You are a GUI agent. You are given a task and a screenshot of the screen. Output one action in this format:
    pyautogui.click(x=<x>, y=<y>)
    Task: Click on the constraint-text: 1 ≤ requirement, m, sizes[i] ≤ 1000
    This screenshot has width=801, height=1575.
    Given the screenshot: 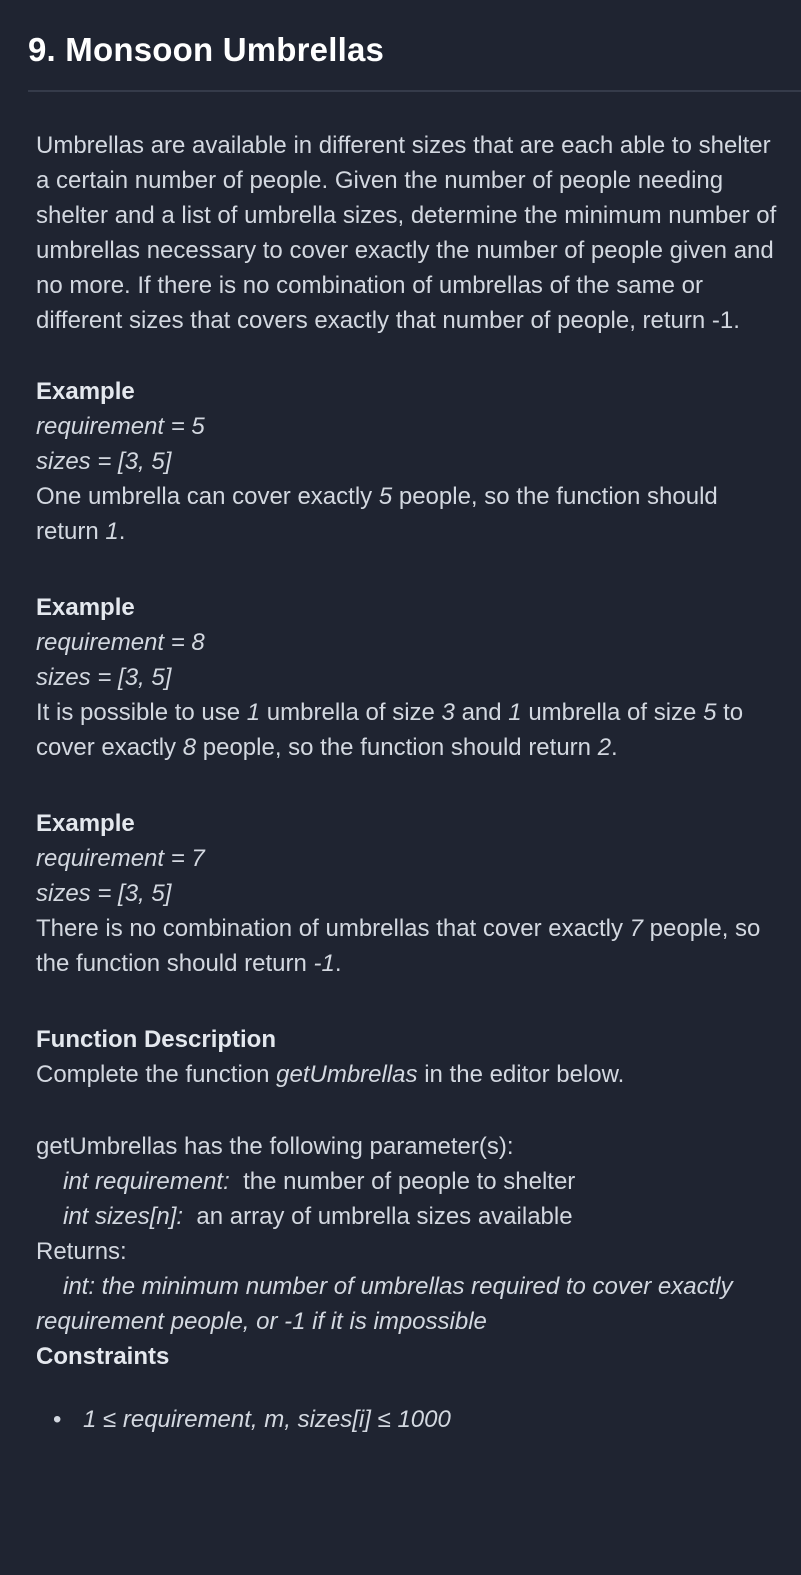 What is the action you would take?
    pyautogui.click(x=267, y=1419)
    